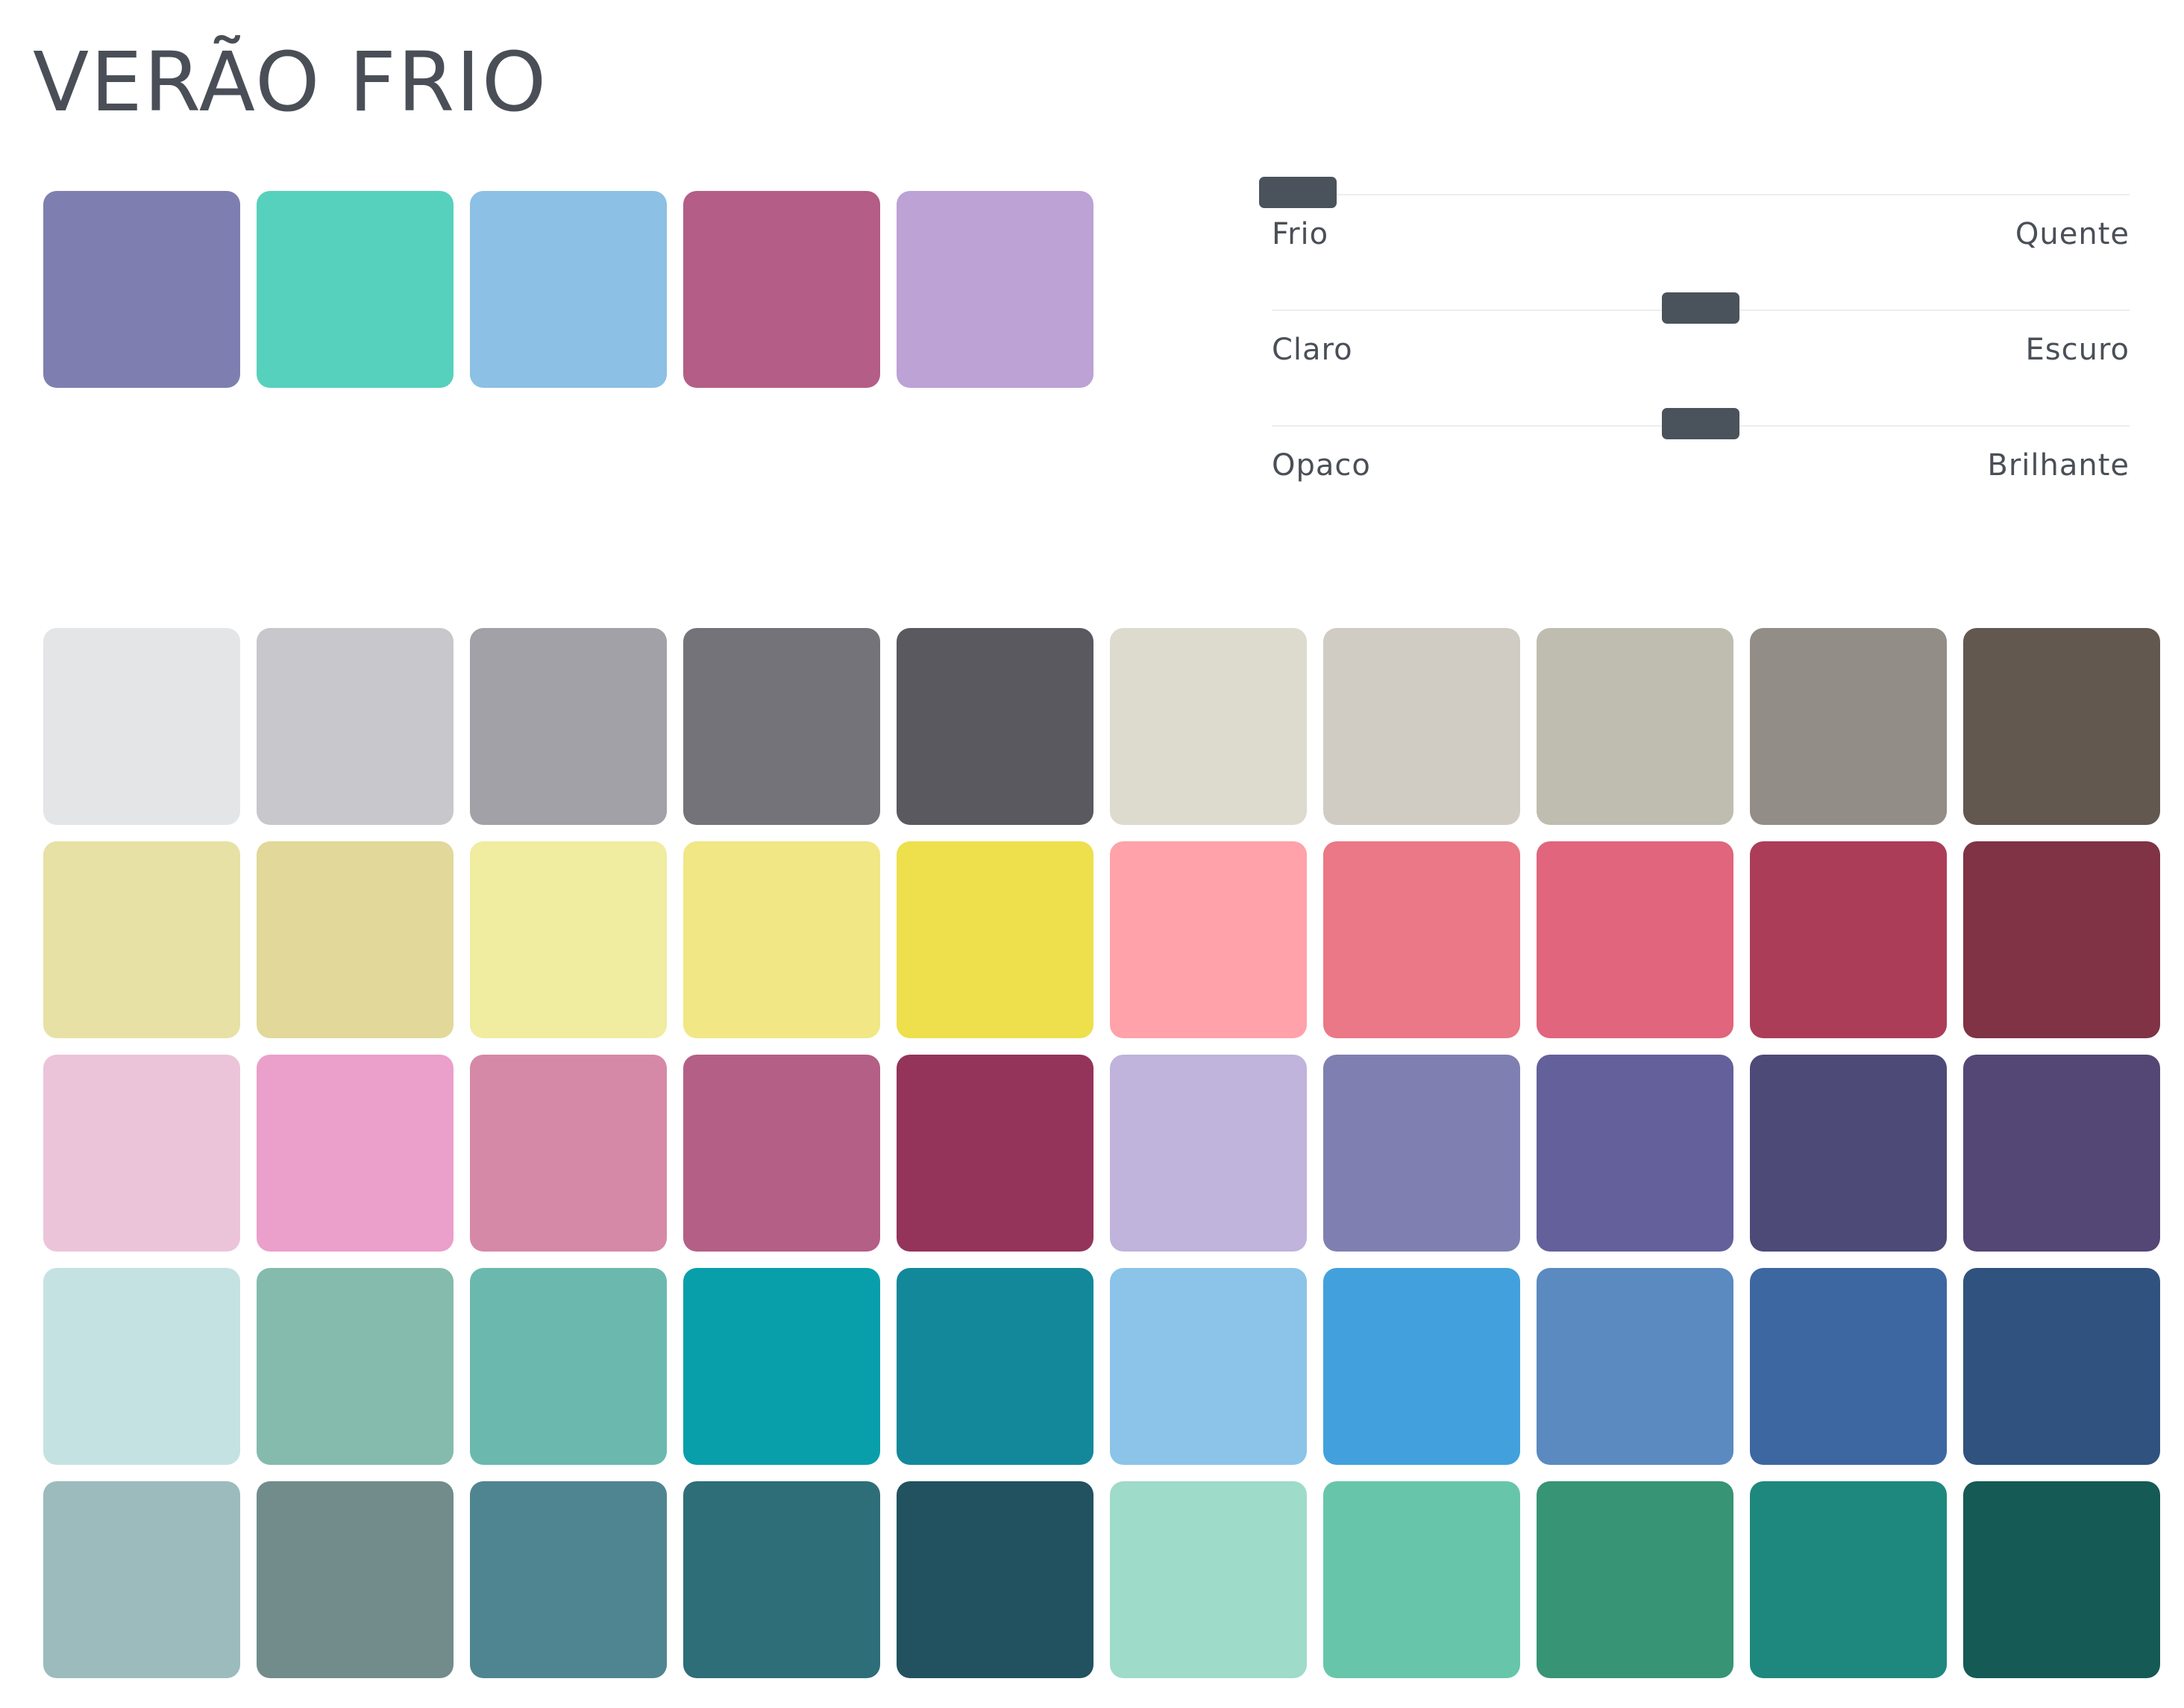 Image resolution: width=2184 pixels, height=1708 pixels. Describe the element at coordinates (1421, 726) in the screenshot. I see `palette-swatch-r1-c7` at that location.